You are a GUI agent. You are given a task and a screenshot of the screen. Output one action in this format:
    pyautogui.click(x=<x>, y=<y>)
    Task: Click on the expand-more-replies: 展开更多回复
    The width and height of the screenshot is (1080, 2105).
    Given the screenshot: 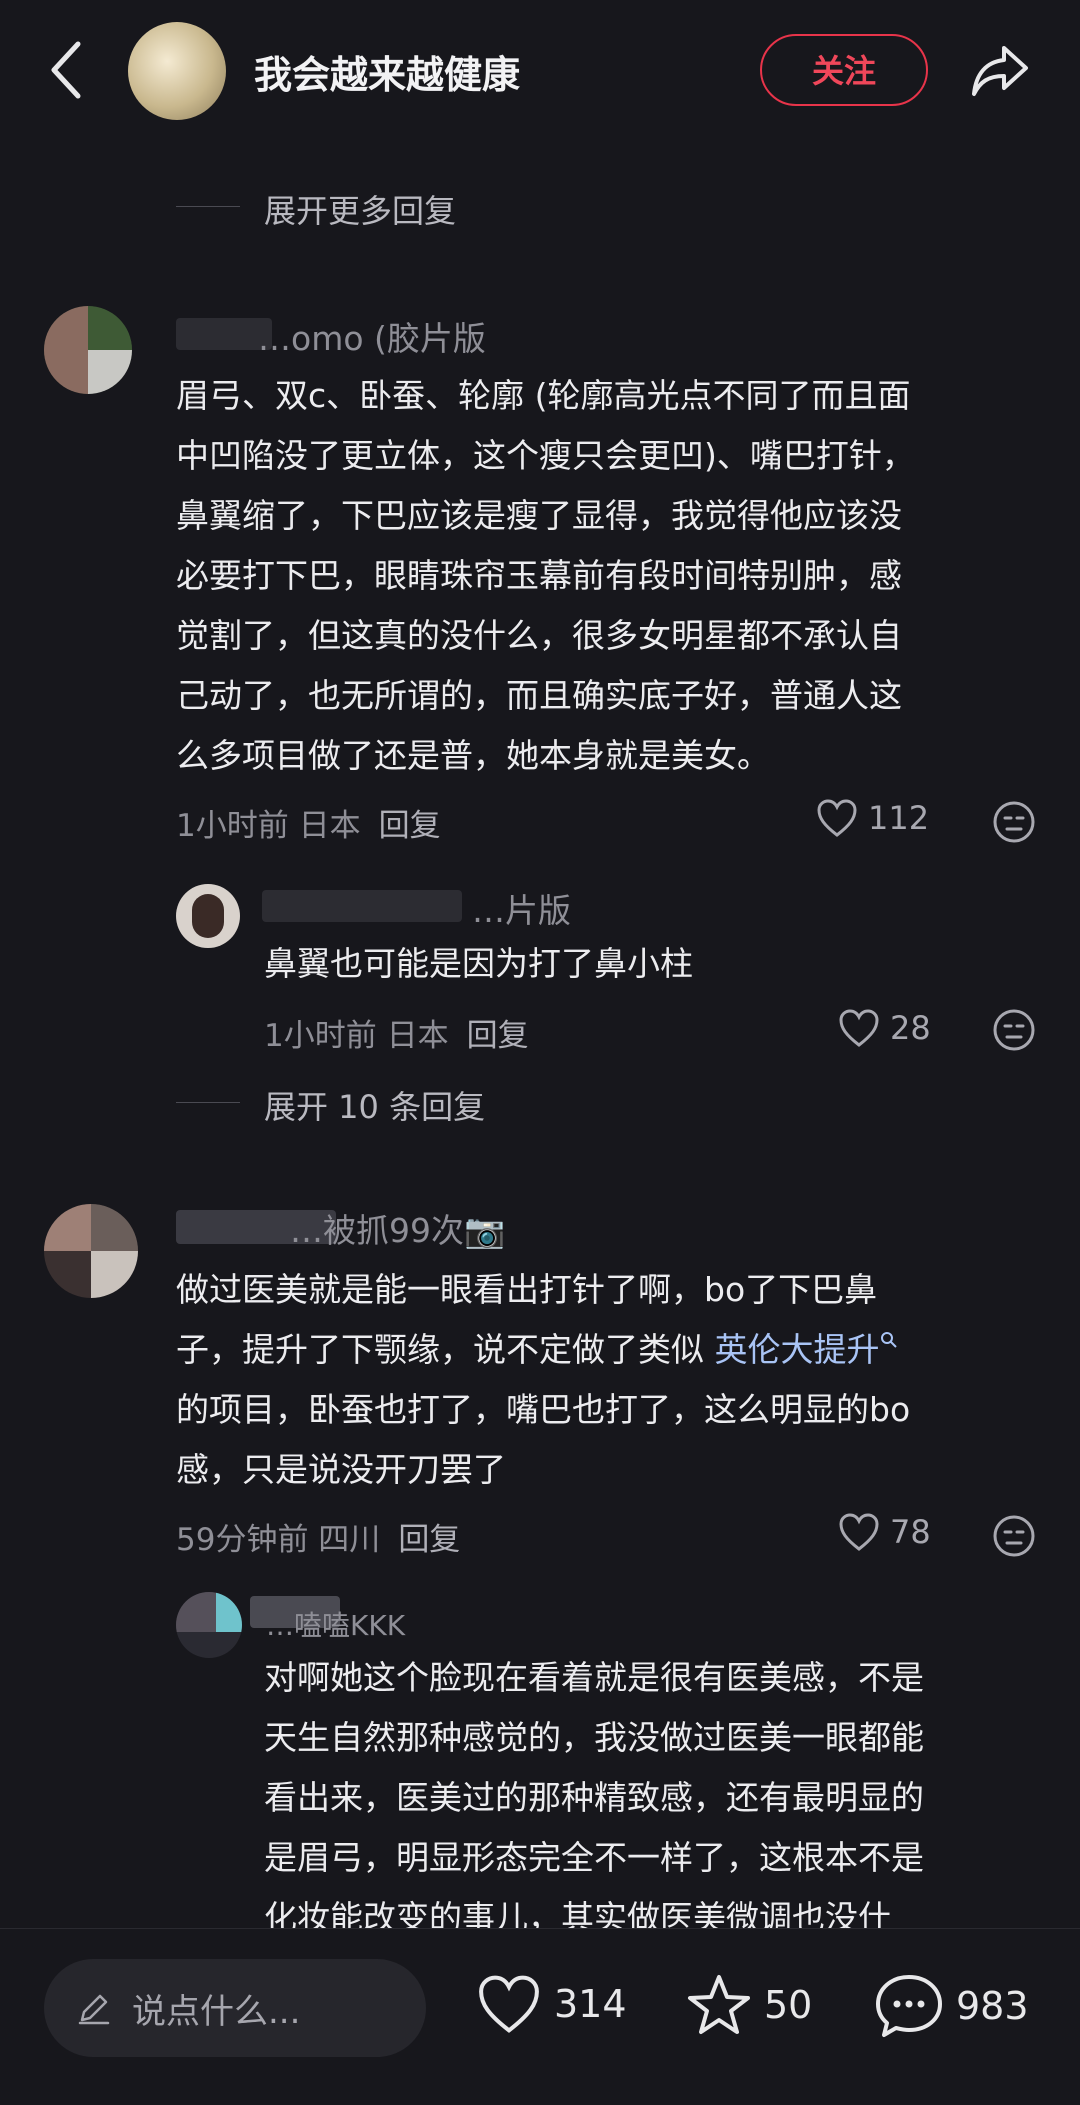 What is the action you would take?
    pyautogui.click(x=360, y=209)
    